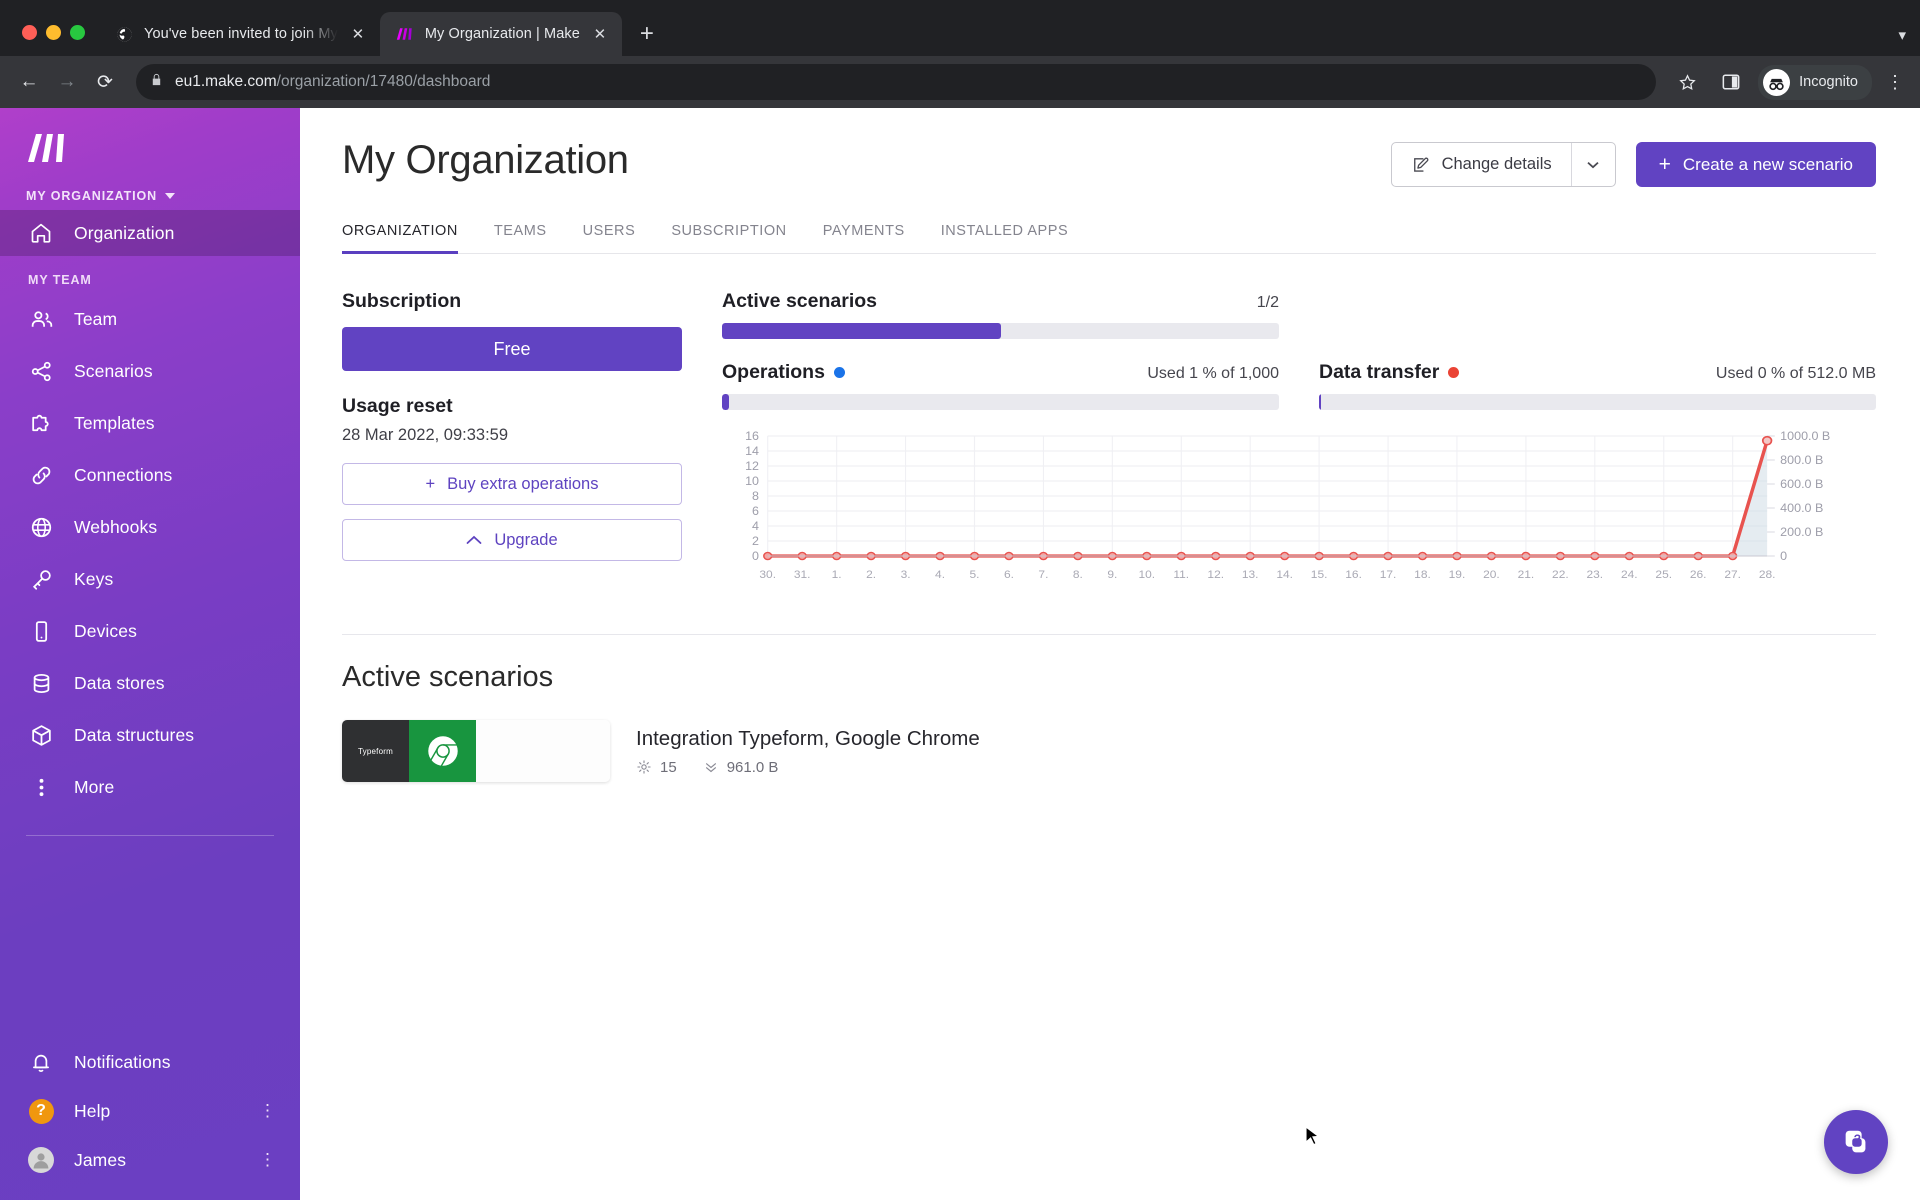 This screenshot has width=1920, height=1200. What do you see at coordinates (864, 238) in the screenshot?
I see `tab-payments: PAYMENTS` at bounding box center [864, 238].